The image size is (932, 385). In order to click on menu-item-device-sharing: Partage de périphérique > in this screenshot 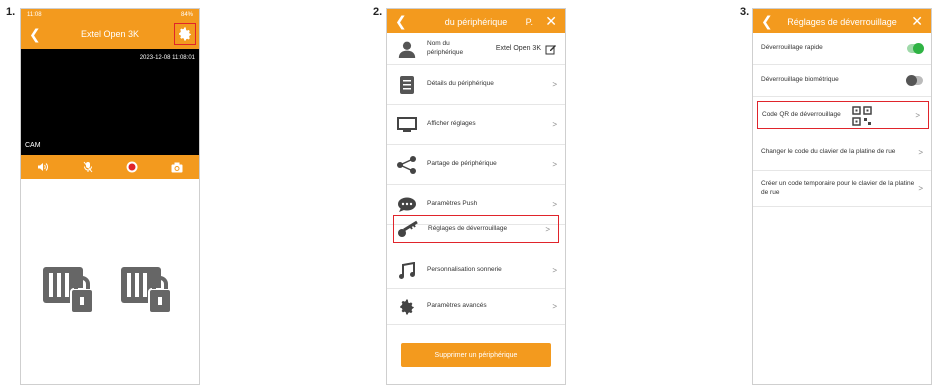, I will do `click(476, 165)`.